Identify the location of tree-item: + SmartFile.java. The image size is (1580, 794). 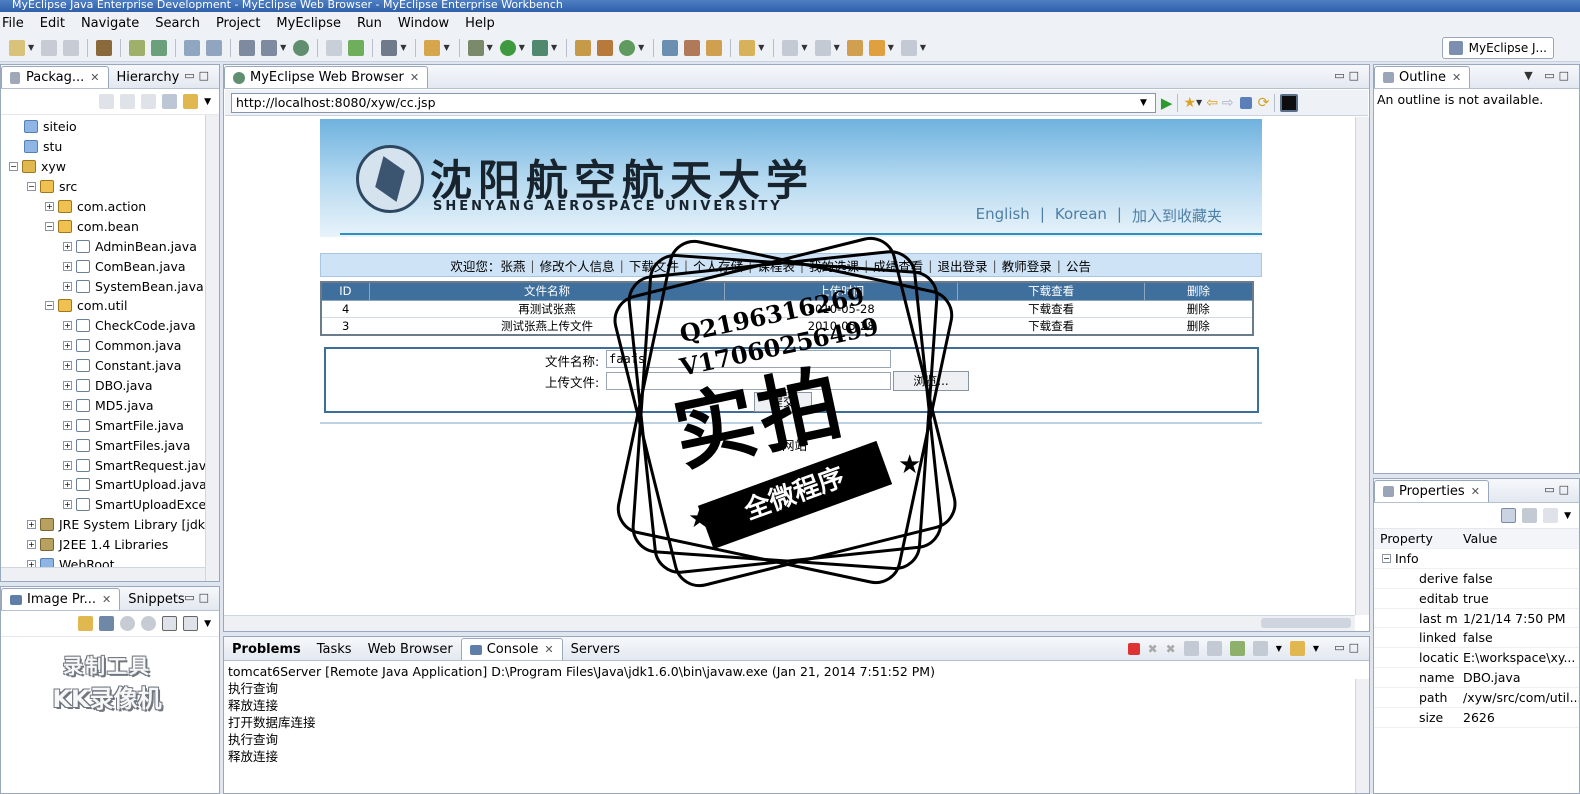
(110, 425).